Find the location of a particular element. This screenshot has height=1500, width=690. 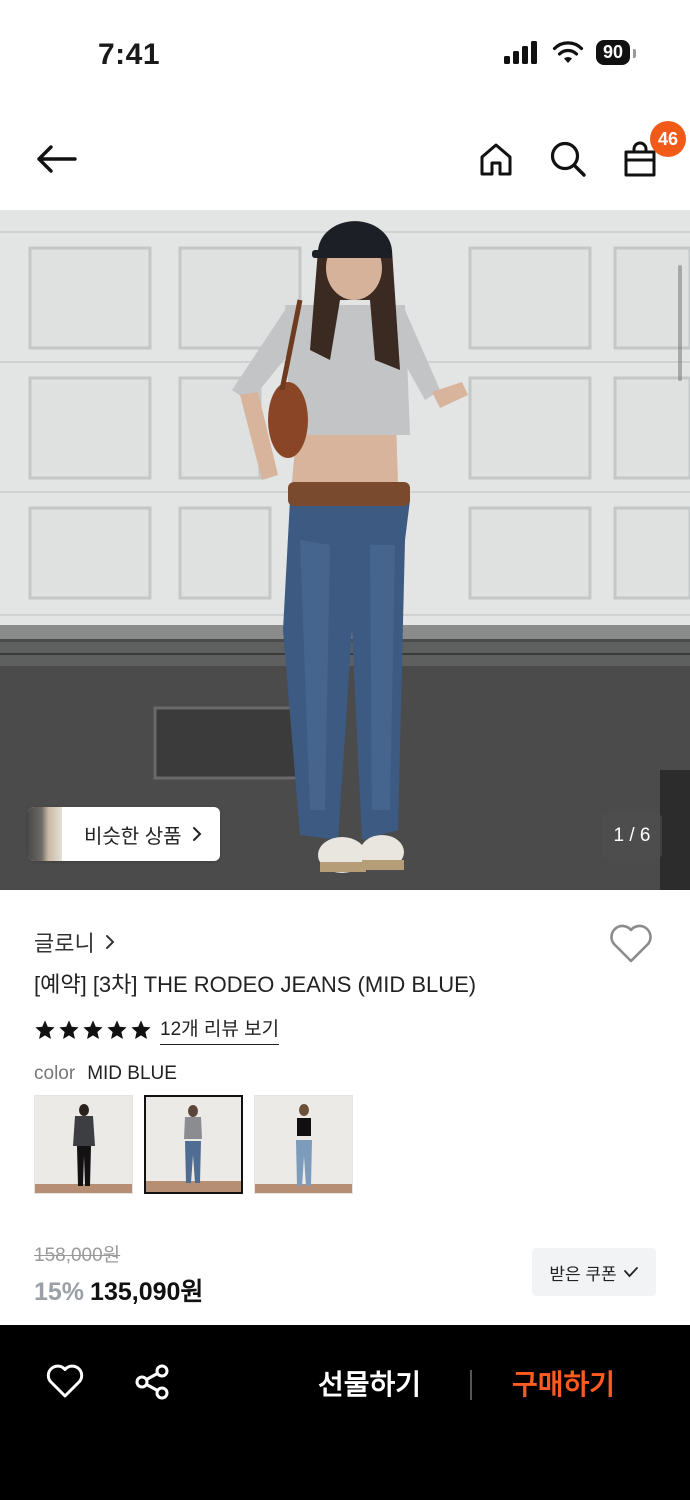

rating-stars is located at coordinates (93, 1030).